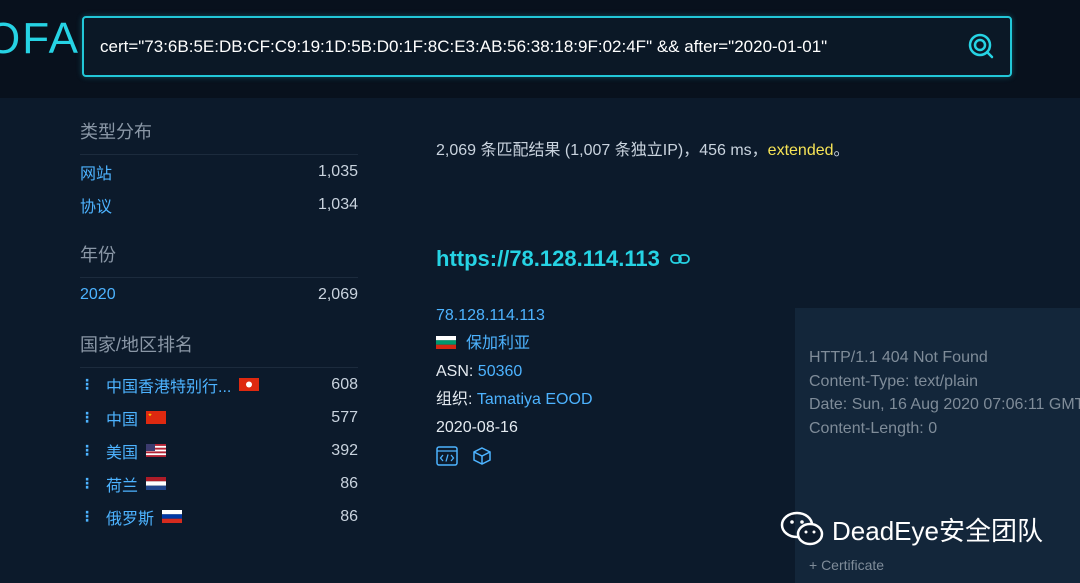 This screenshot has width=1080, height=583. What do you see at coordinates (679, 259) in the screenshot?
I see `link-icon` at bounding box center [679, 259].